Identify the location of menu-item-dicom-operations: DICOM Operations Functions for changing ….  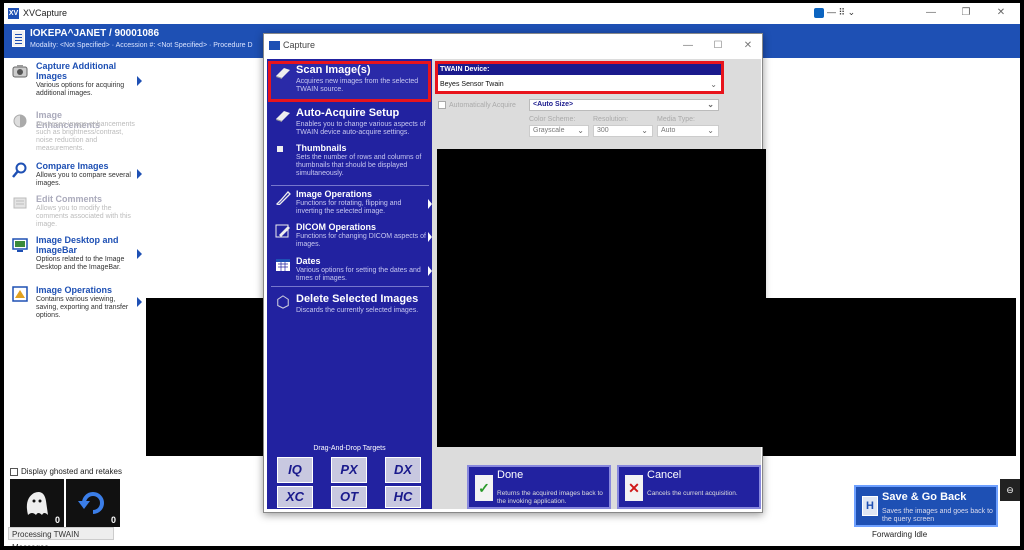
(351, 237).